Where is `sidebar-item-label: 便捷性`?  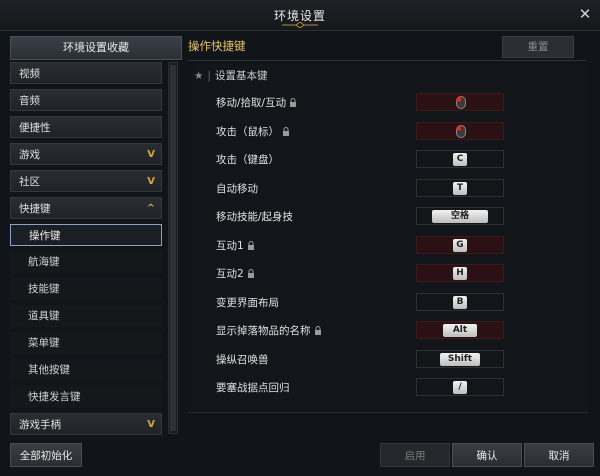
sidebar-item-label: 便捷性 is located at coordinates (35, 128).